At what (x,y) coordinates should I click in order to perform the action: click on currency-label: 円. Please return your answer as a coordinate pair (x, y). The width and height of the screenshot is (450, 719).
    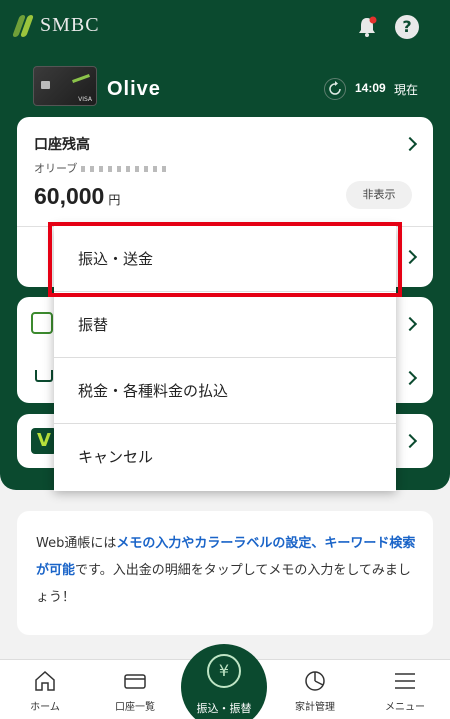
    Looking at the image, I should click on (114, 200).